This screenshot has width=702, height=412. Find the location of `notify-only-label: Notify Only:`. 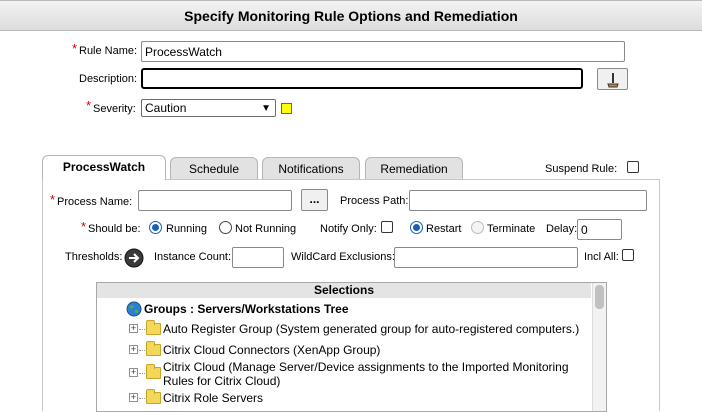

notify-only-label: Notify Only: is located at coordinates (348, 229).